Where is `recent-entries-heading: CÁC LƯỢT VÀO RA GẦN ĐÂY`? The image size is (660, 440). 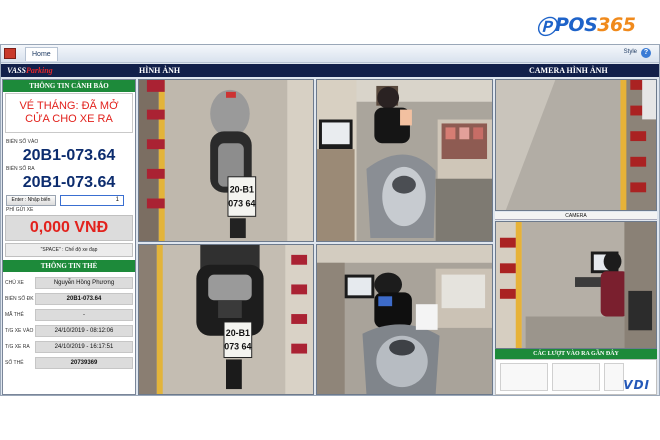 recent-entries-heading: CÁC LƯỢT VÀO RA GẦN ĐÂY is located at coordinates (576, 354).